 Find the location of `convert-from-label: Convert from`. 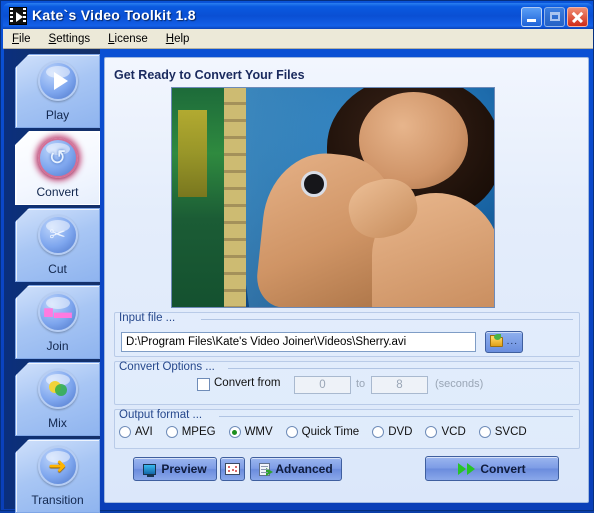

convert-from-label: Convert from is located at coordinates (247, 383).